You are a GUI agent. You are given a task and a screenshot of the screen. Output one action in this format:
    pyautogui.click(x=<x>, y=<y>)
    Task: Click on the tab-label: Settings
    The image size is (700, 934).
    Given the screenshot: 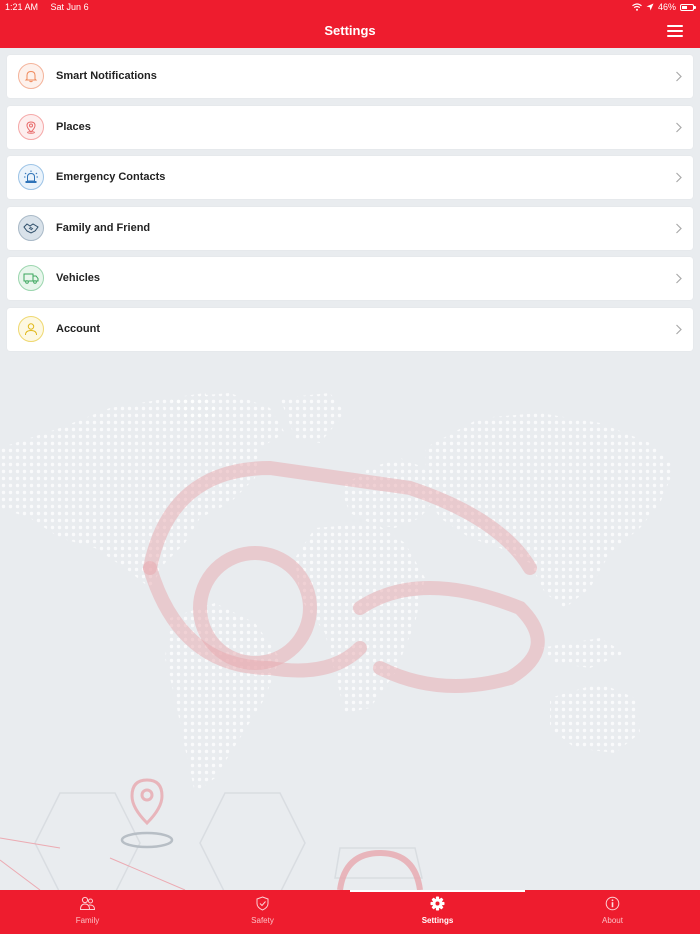 What is the action you would take?
    pyautogui.click(x=437, y=920)
    